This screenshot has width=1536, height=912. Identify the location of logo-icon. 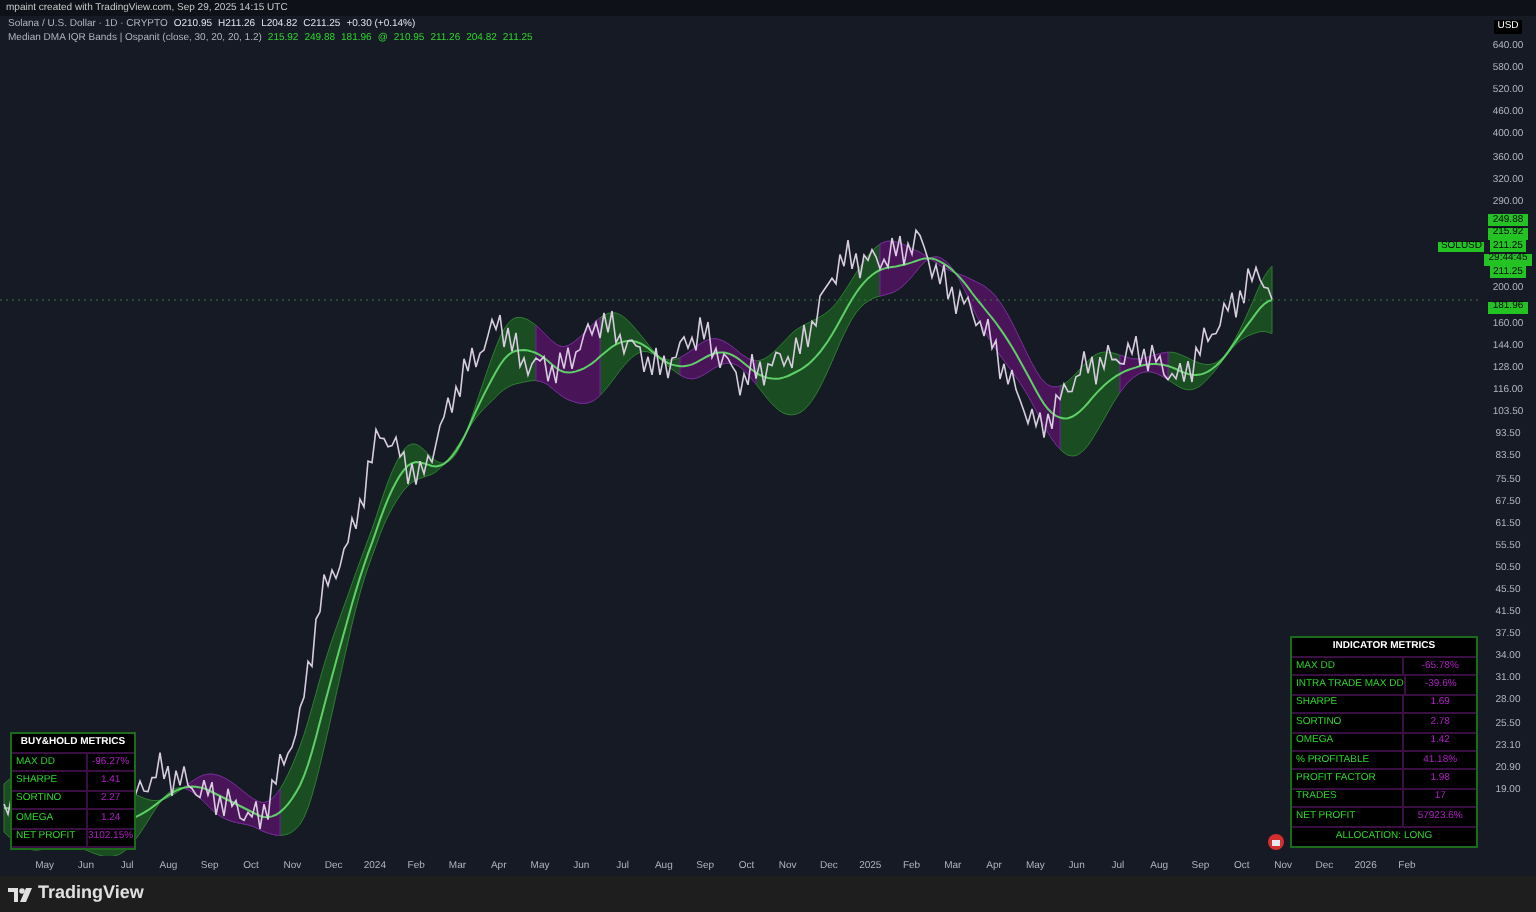
(20, 894).